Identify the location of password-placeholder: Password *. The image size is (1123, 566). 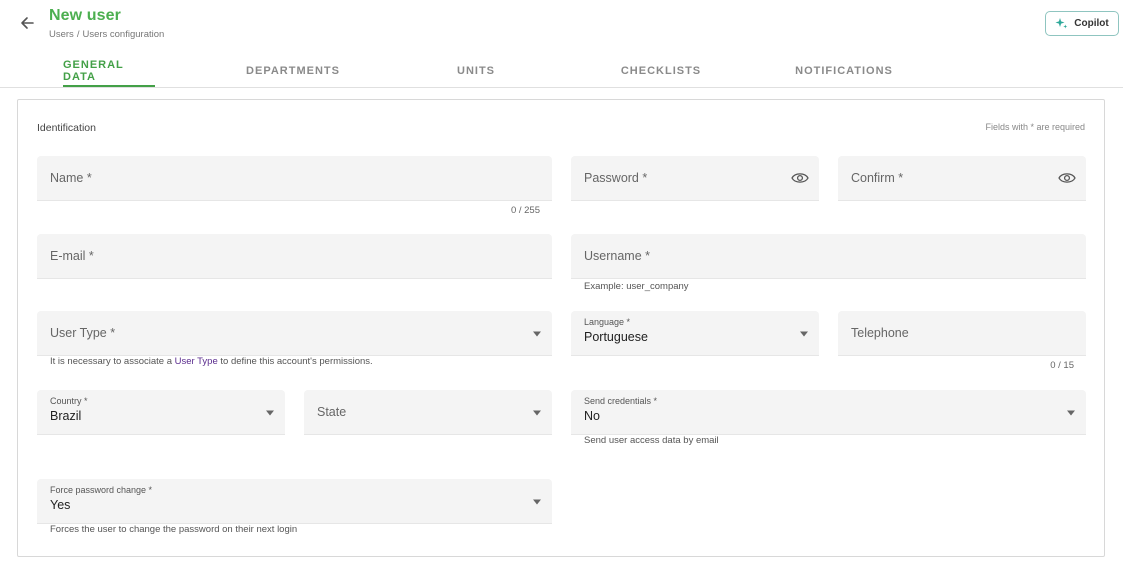
(616, 178).